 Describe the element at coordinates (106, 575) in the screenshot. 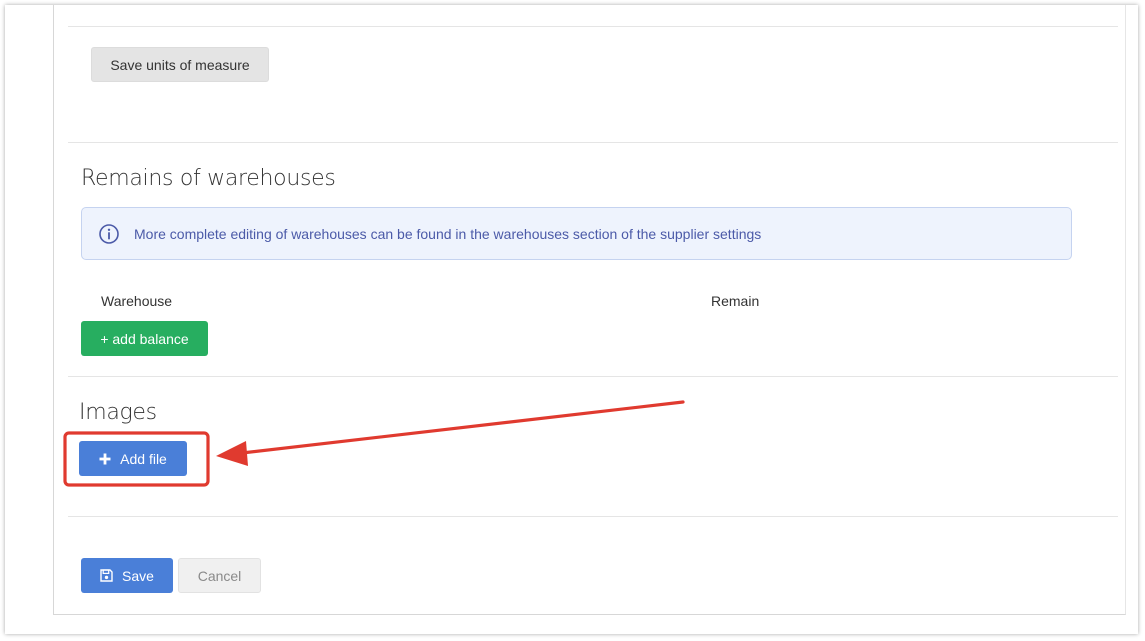

I see `floppy-disk-icon` at that location.